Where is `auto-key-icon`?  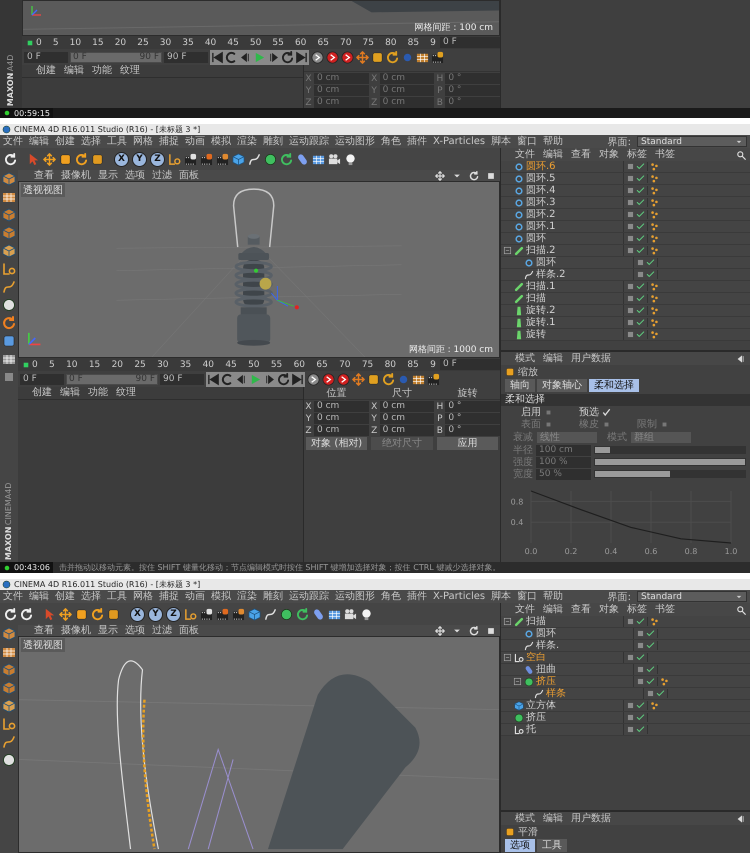
auto-key-icon is located at coordinates (343, 379).